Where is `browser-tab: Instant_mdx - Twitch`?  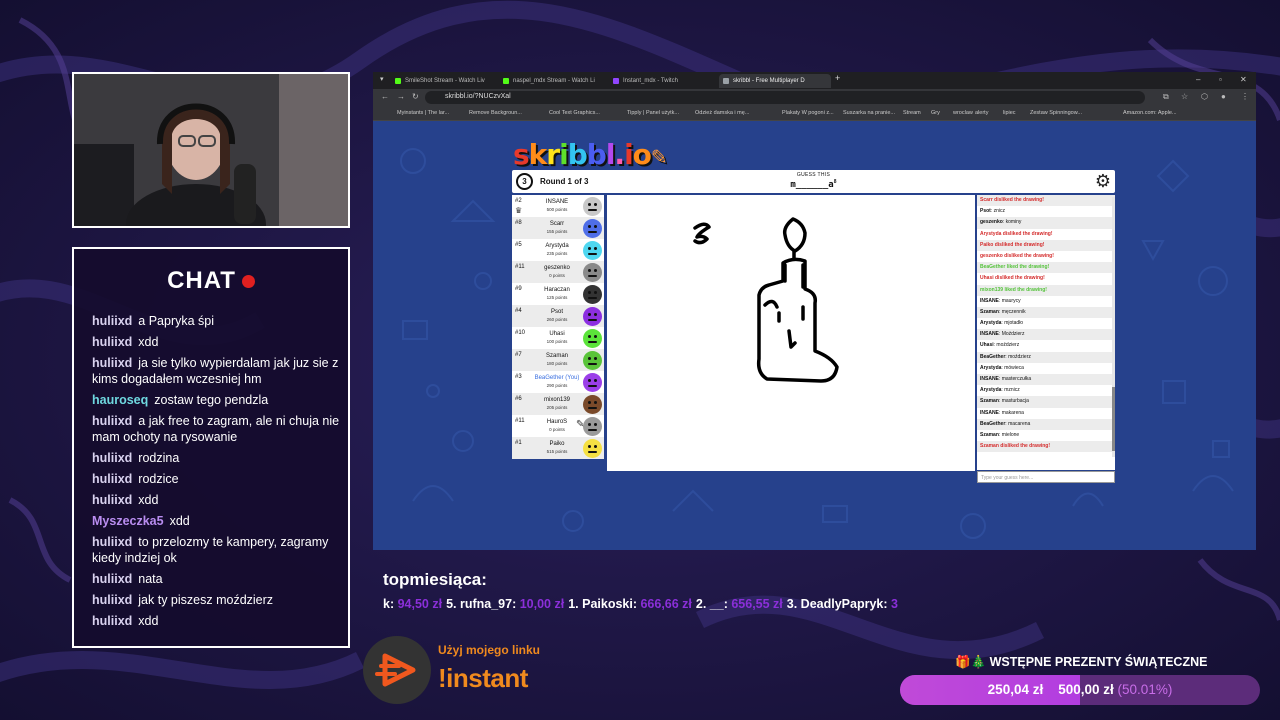 browser-tab: Instant_mdx - Twitch is located at coordinates (659, 81).